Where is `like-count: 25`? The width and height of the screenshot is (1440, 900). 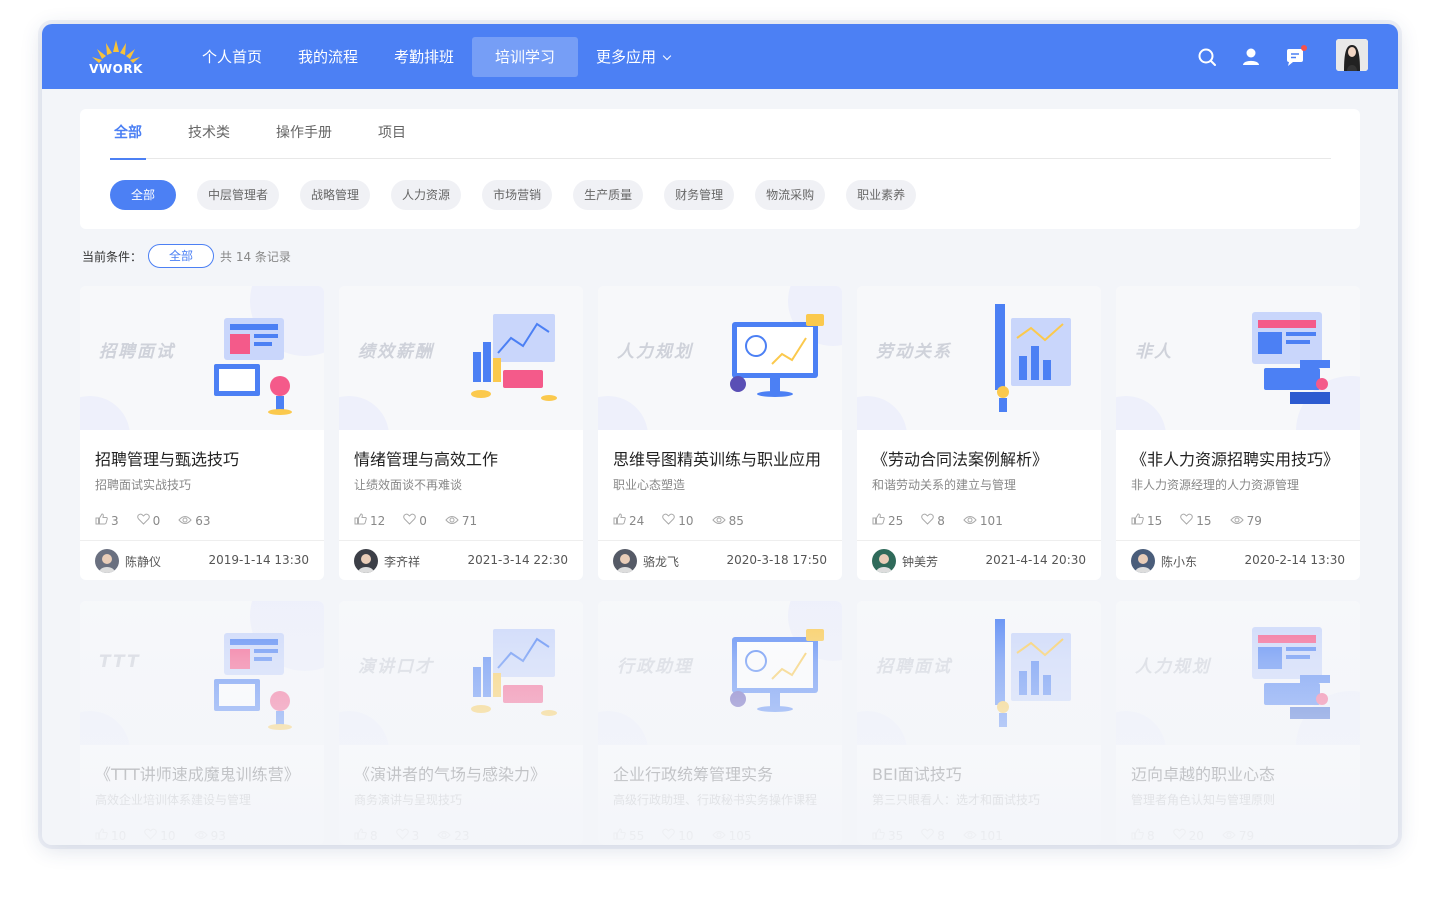
like-count: 25 is located at coordinates (887, 520).